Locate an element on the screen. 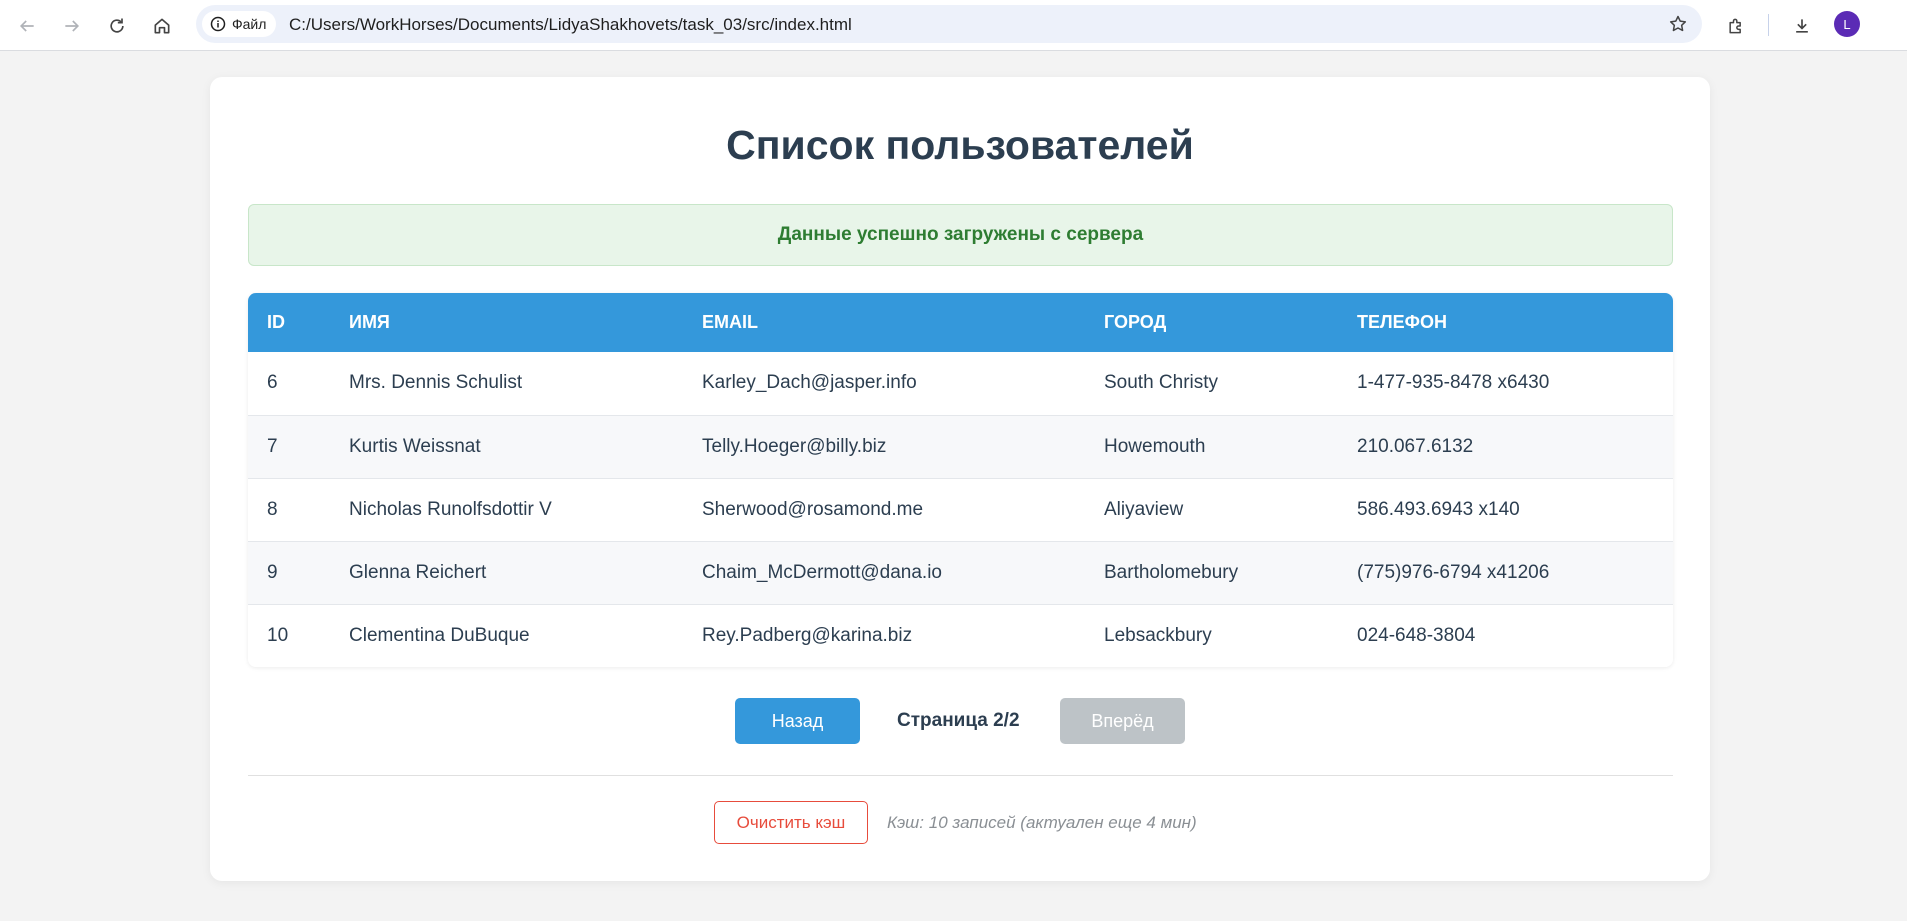 Image resolution: width=1907 pixels, height=921 pixels. cell-phone: 586.493.6943 x140 is located at coordinates (1438, 509).